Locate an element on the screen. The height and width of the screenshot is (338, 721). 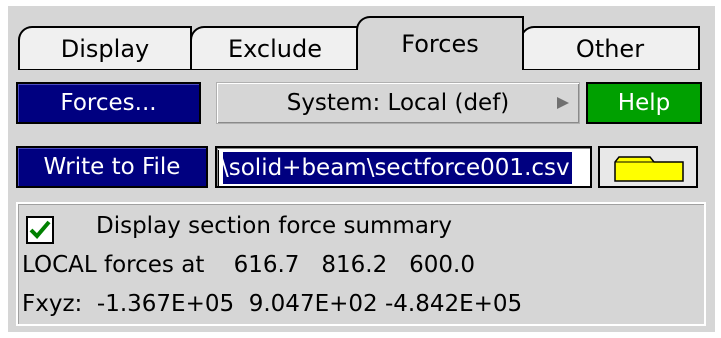
local-forces-readout: LOCAL forces at 616.7 816.2 600.0 is located at coordinates (248, 265).